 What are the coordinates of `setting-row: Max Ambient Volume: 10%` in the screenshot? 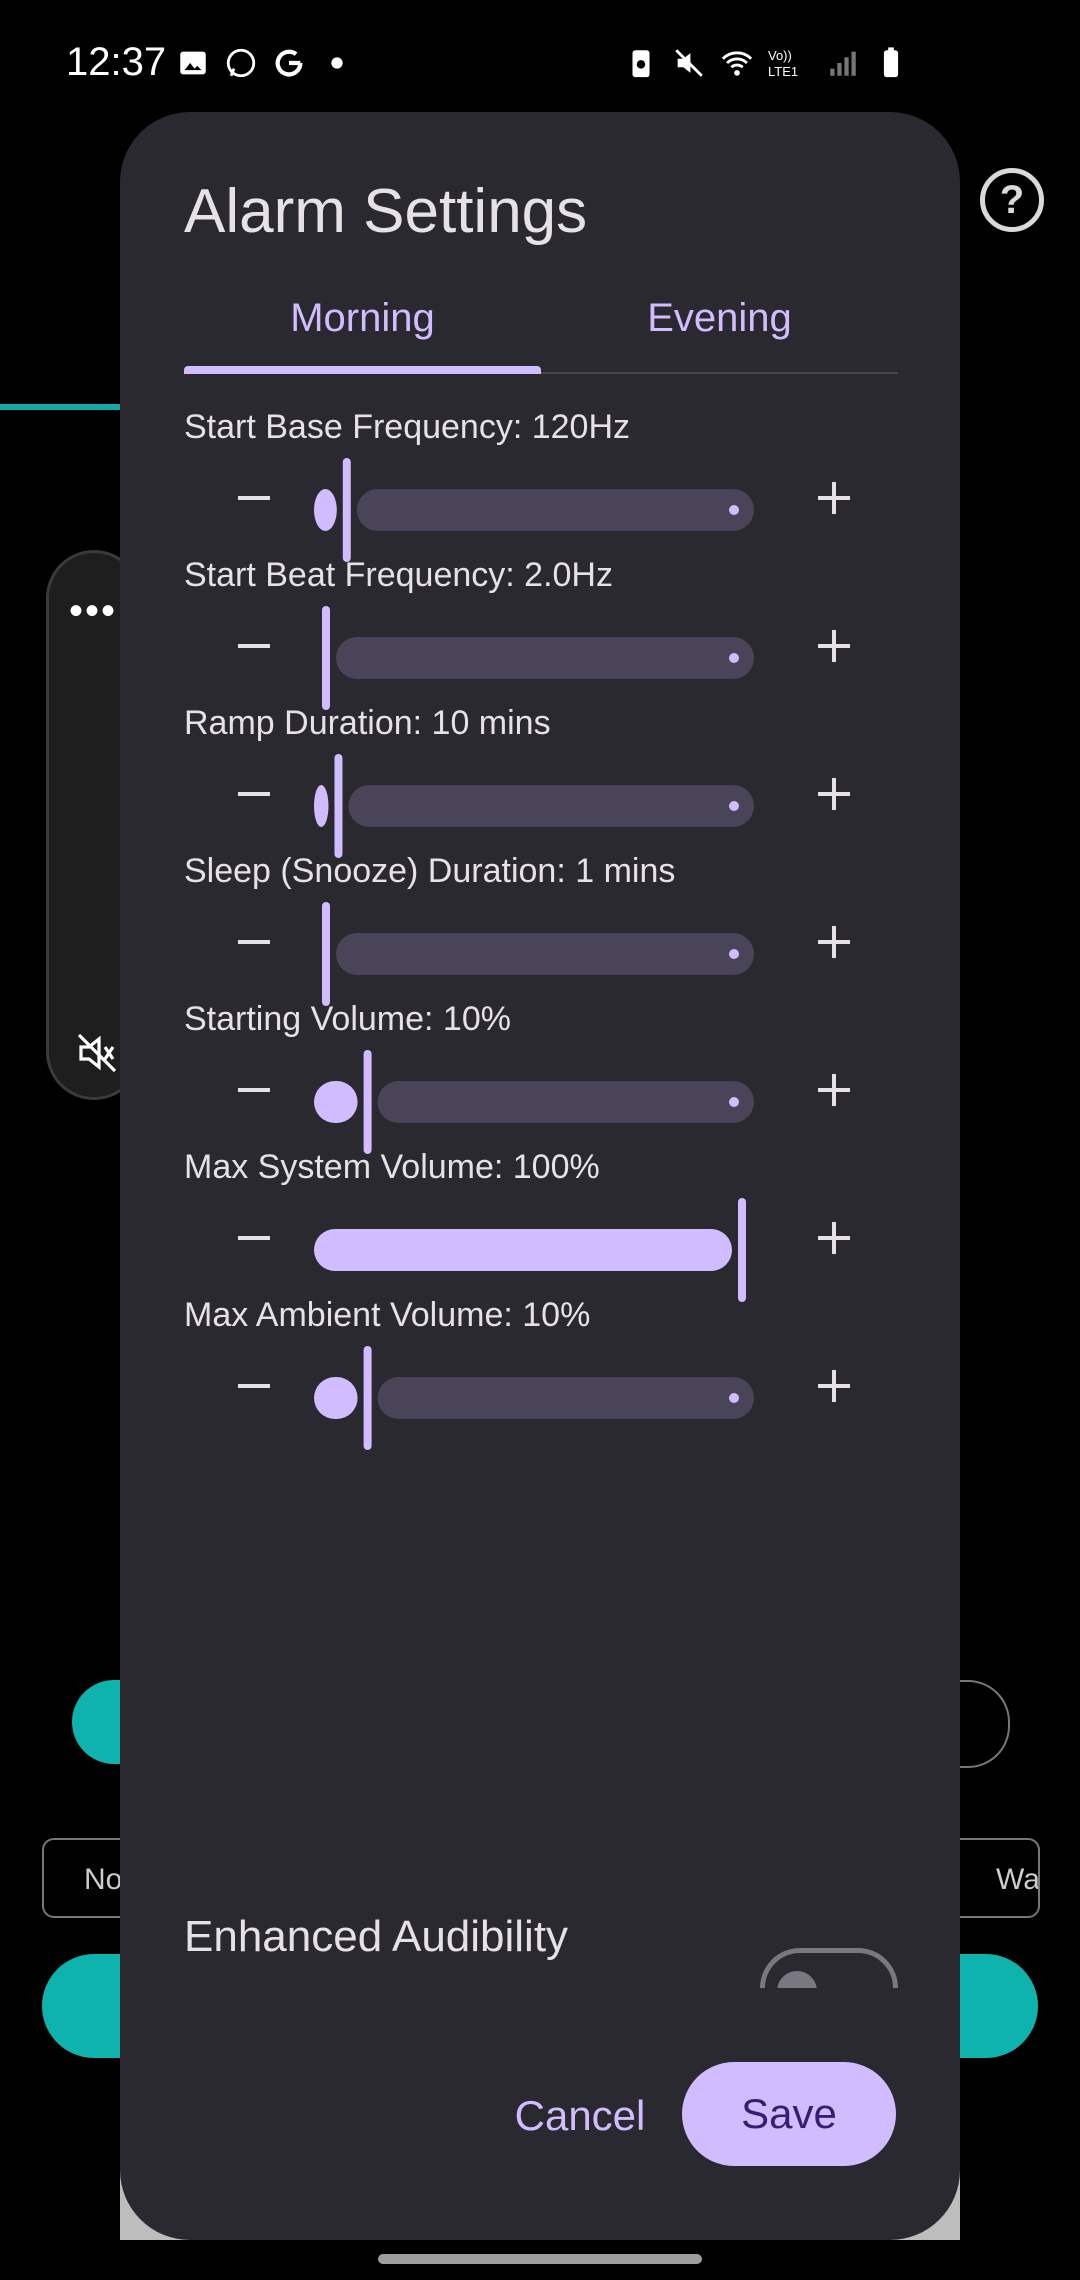 It's located at (541, 1396).